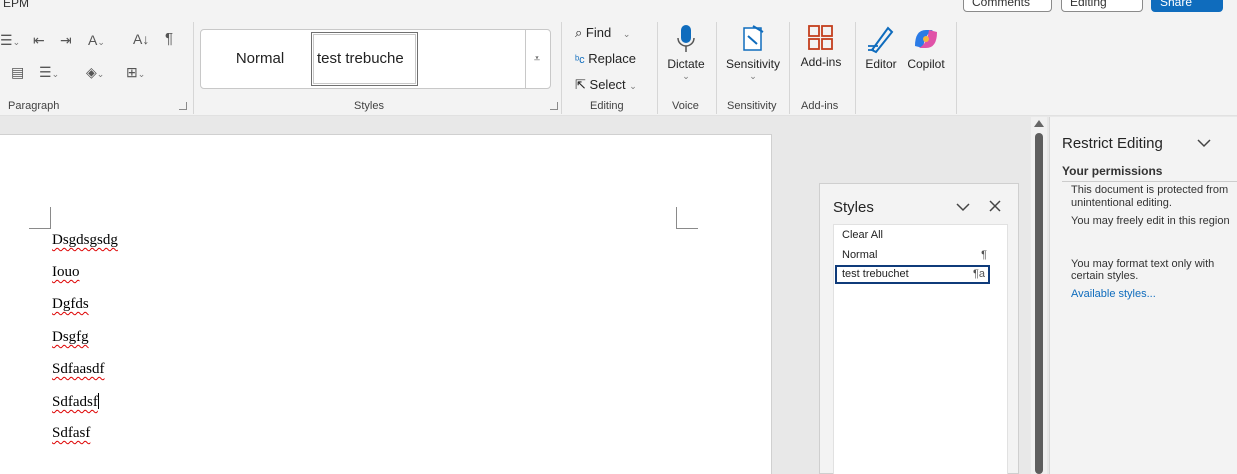  Describe the element at coordinates (580, 84) in the screenshot. I see `cursor-icon: ⇱` at that location.